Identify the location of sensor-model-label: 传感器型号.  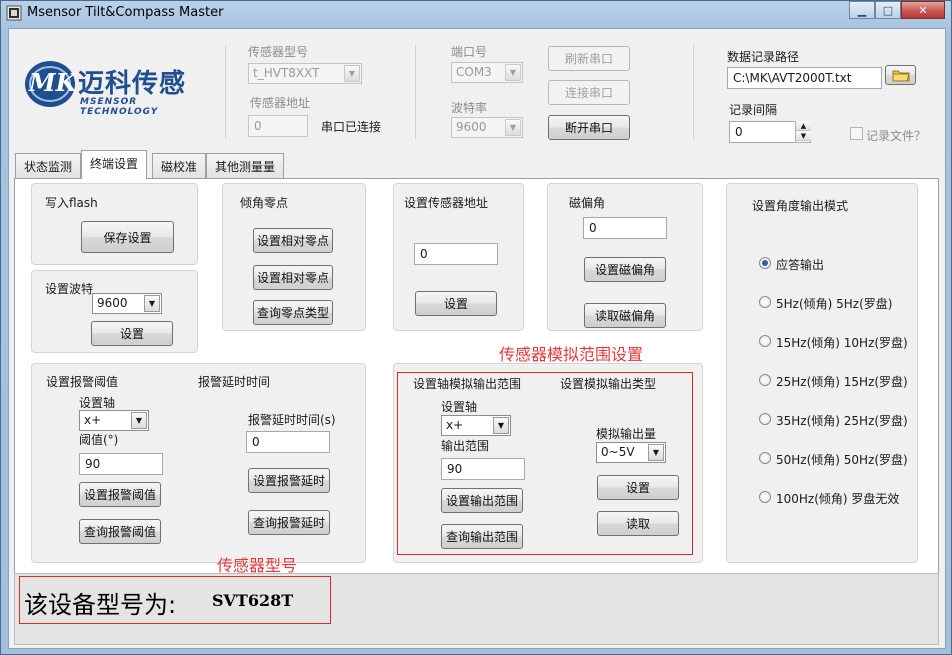
(278, 52).